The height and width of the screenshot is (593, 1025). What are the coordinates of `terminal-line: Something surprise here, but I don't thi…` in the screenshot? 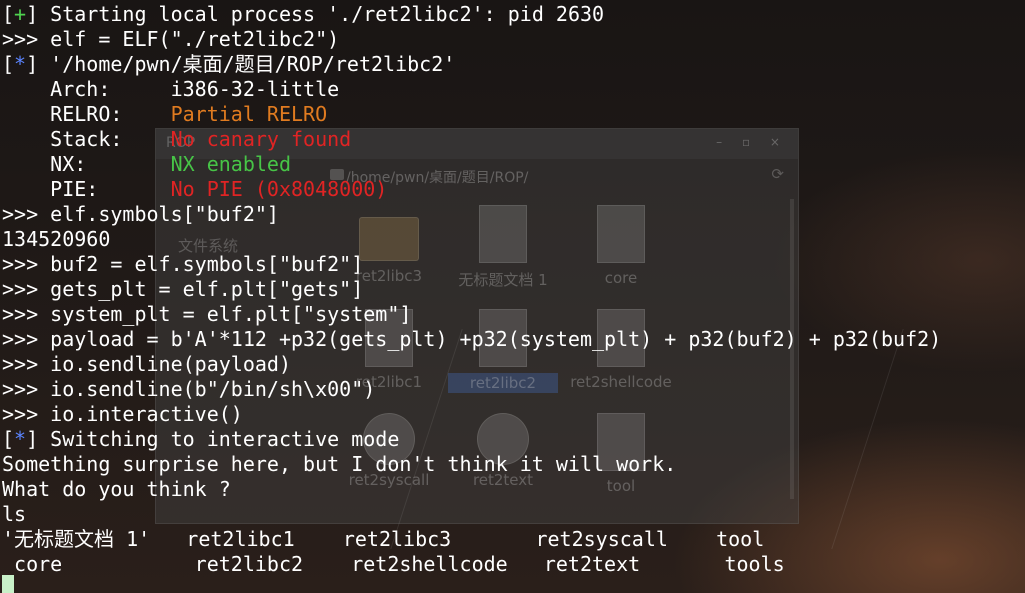 It's located at (339, 464).